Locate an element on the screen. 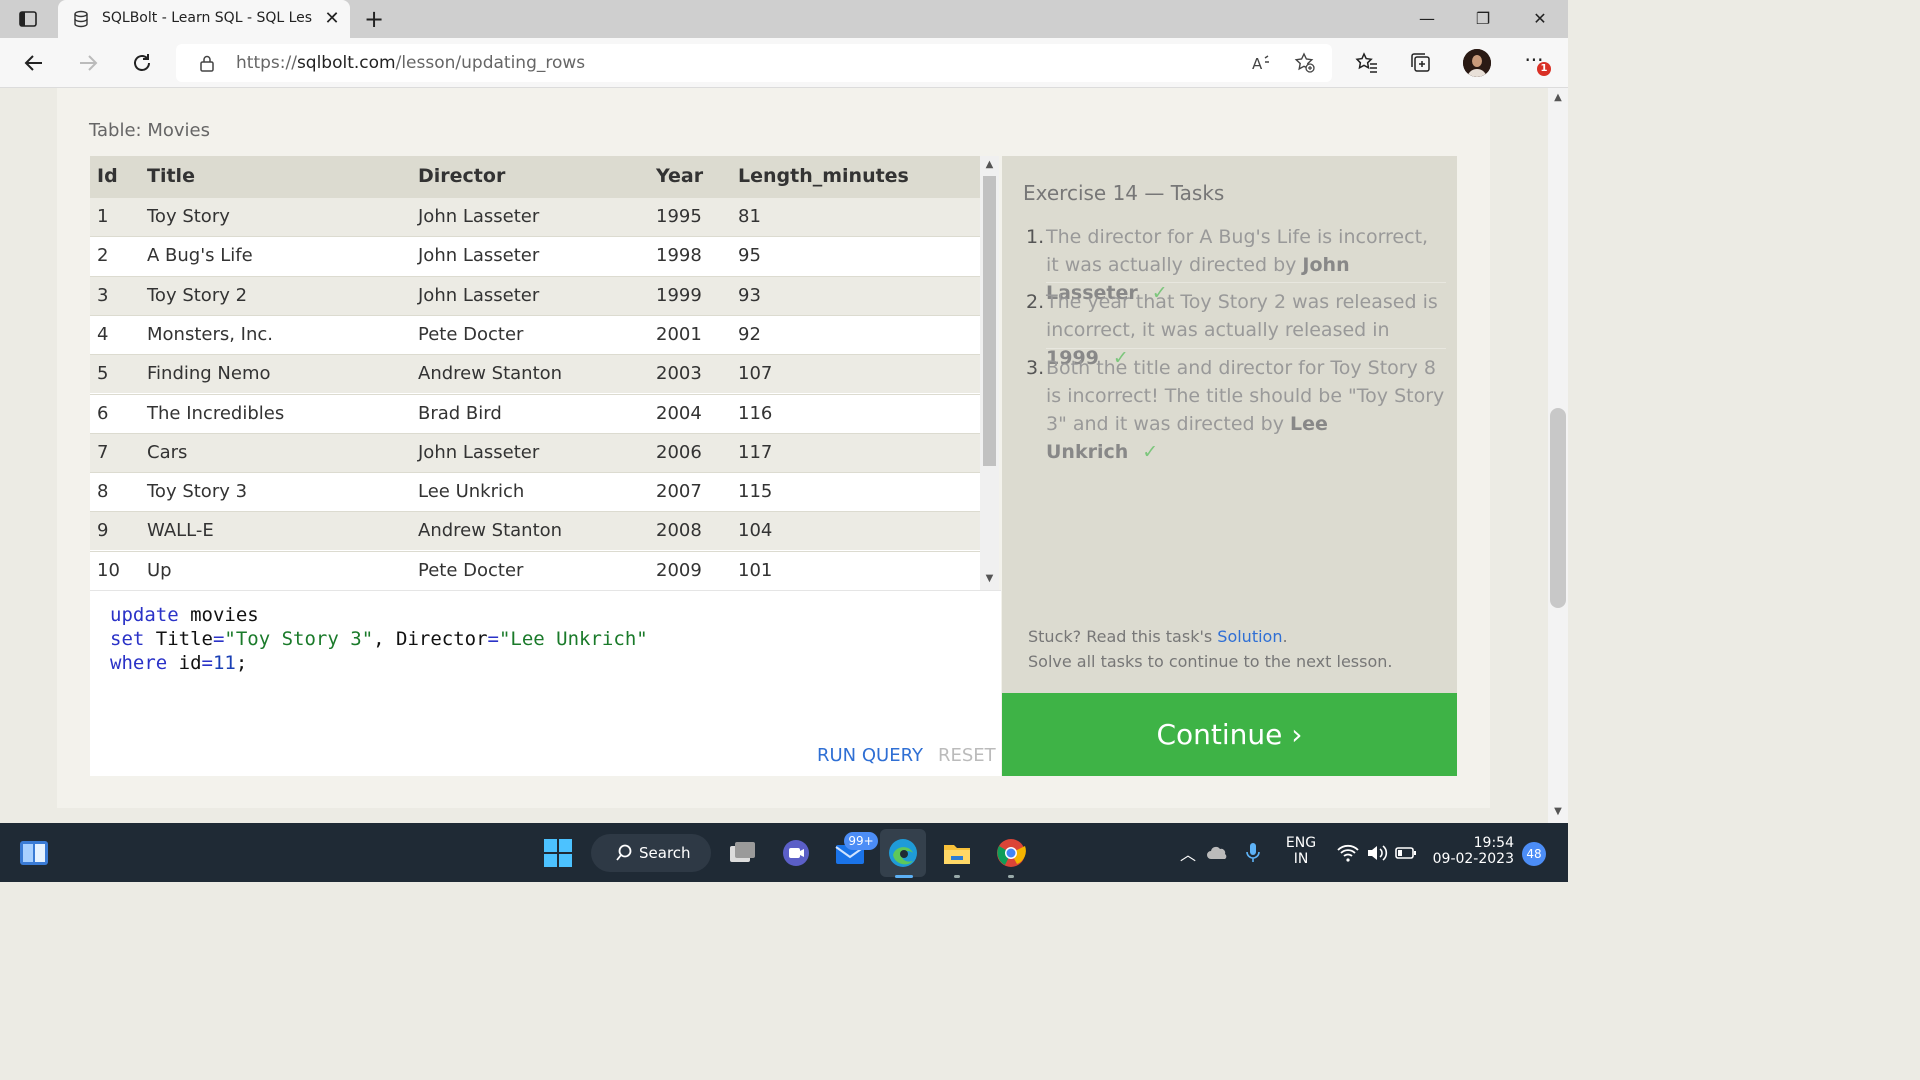 Image resolution: width=1920 pixels, height=1080 pixels. edge-icon is located at coordinates (903, 853).